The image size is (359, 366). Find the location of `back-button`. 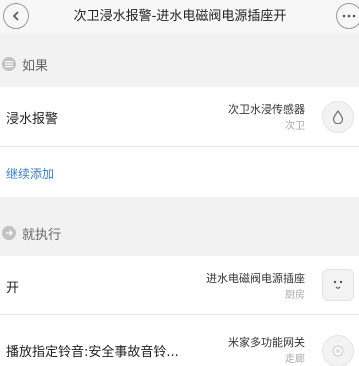

back-button is located at coordinates (16, 16).